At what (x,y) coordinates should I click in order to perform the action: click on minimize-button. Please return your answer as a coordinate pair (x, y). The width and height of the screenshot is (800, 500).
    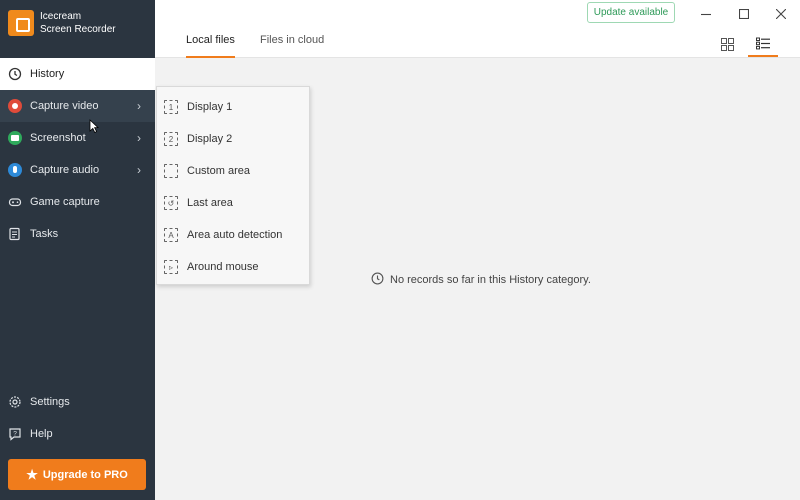
    Looking at the image, I should click on (706, 14).